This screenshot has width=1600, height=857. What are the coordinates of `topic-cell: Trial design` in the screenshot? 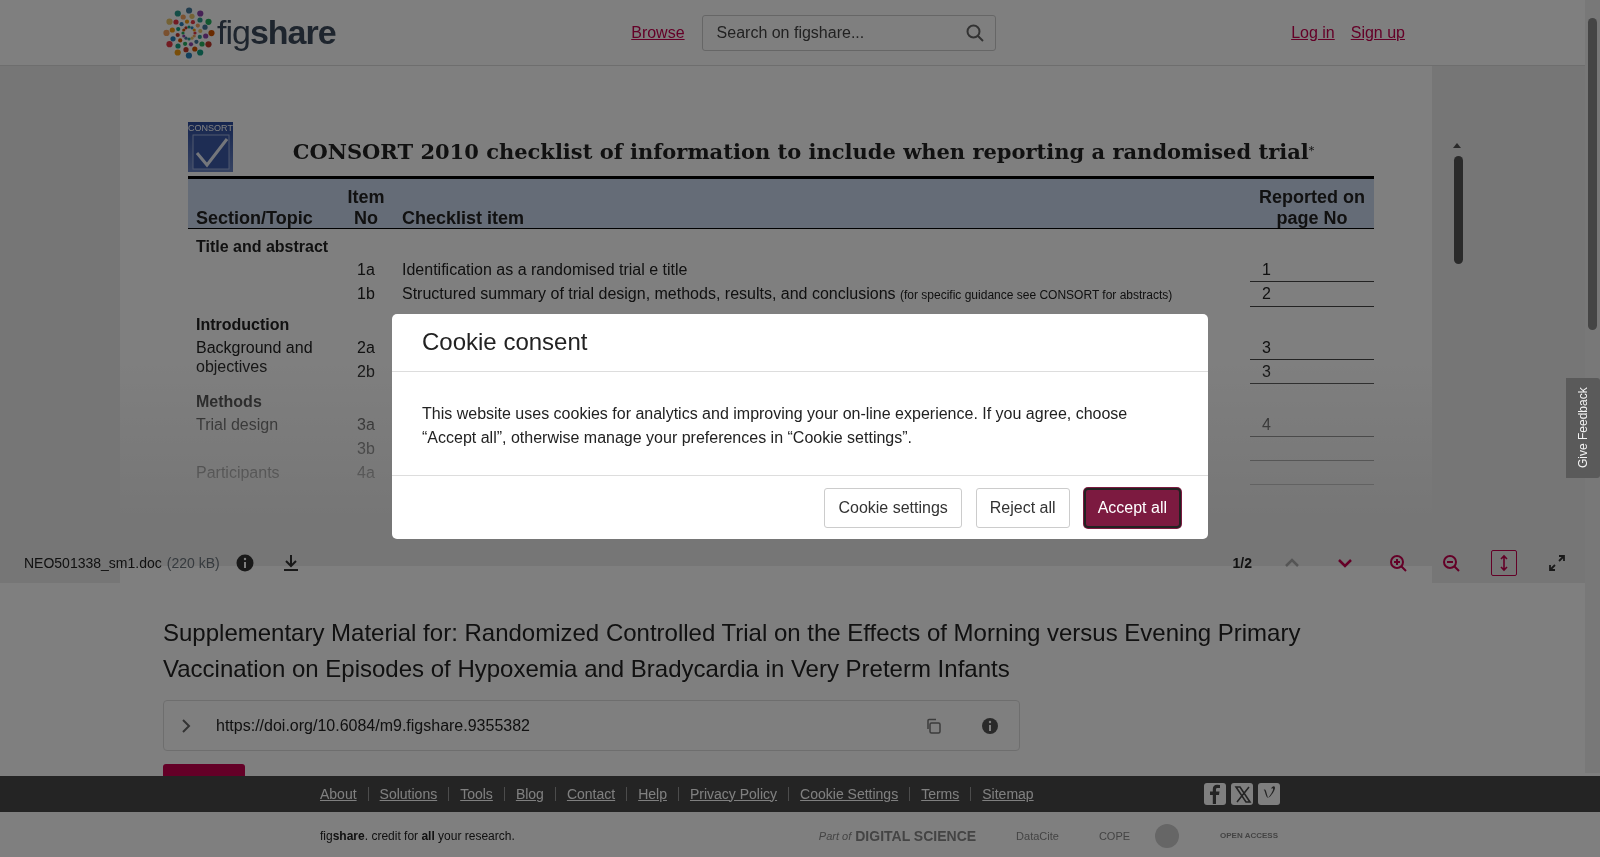 It's located at (237, 425).